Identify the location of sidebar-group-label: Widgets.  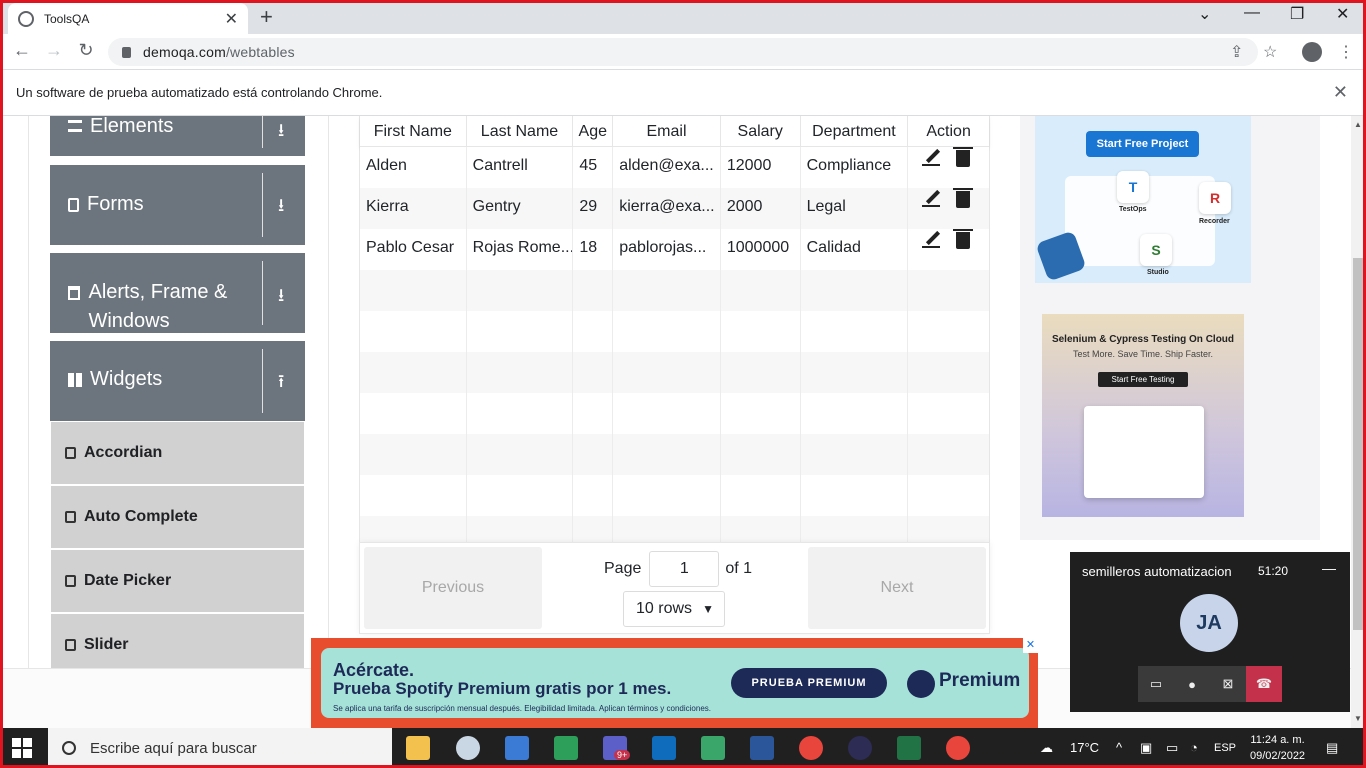
(126, 379).